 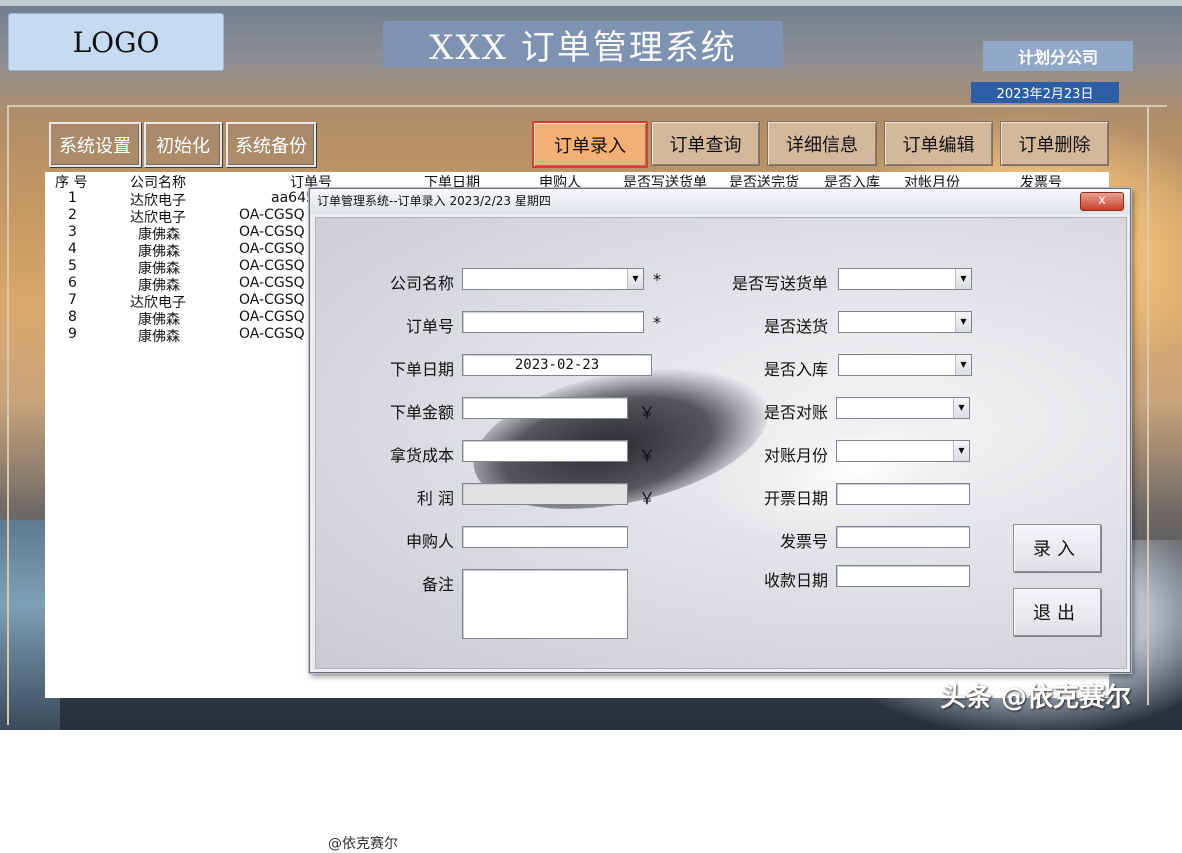 I want to click on table-row: 8 康佛森 OA-CGSQ, so click(x=180, y=318).